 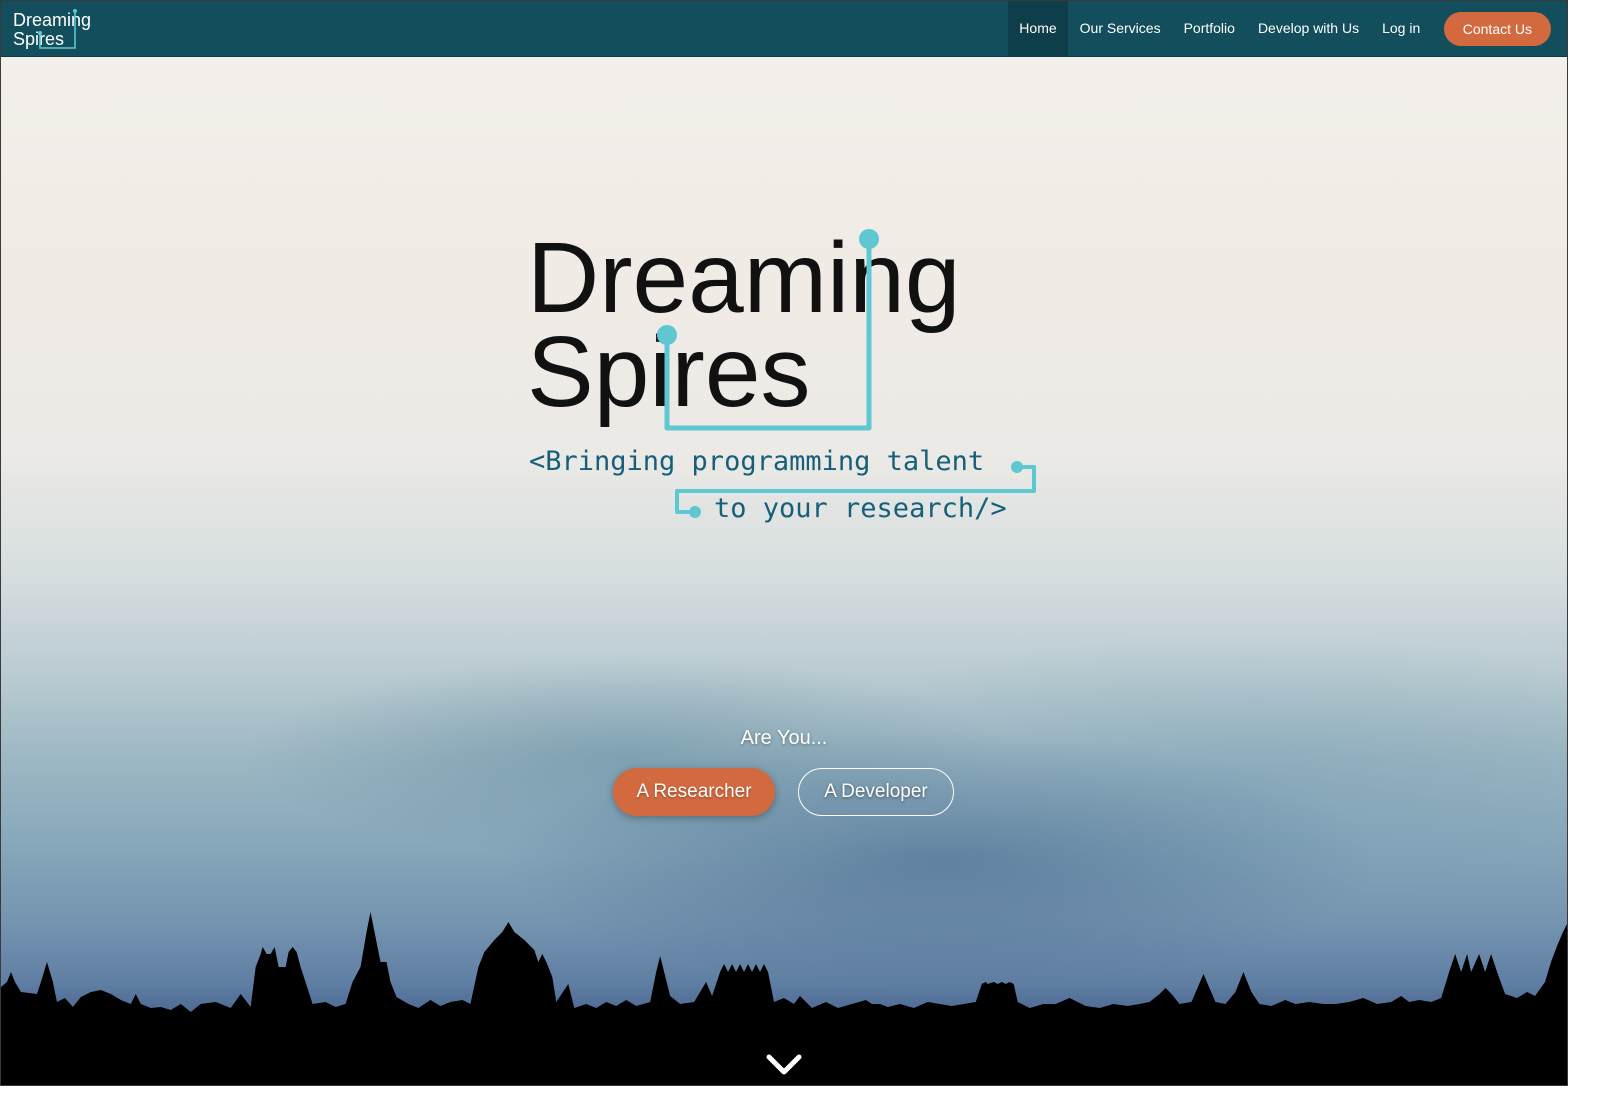 I want to click on researcher-button: A Researcher, so click(x=694, y=792).